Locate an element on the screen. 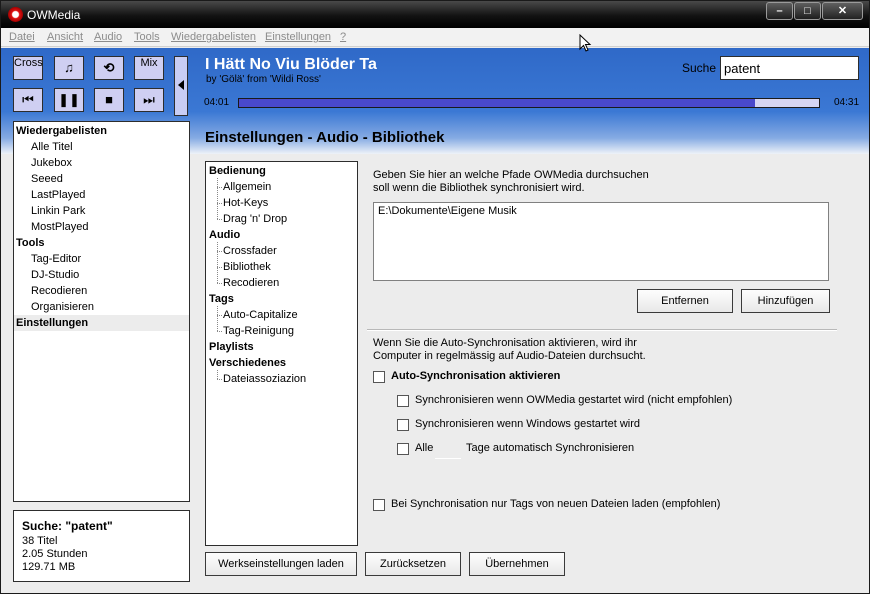 Image resolution: width=870 pixels, height=594 pixels. menu-ansicht: Ansicht is located at coordinates (65, 37).